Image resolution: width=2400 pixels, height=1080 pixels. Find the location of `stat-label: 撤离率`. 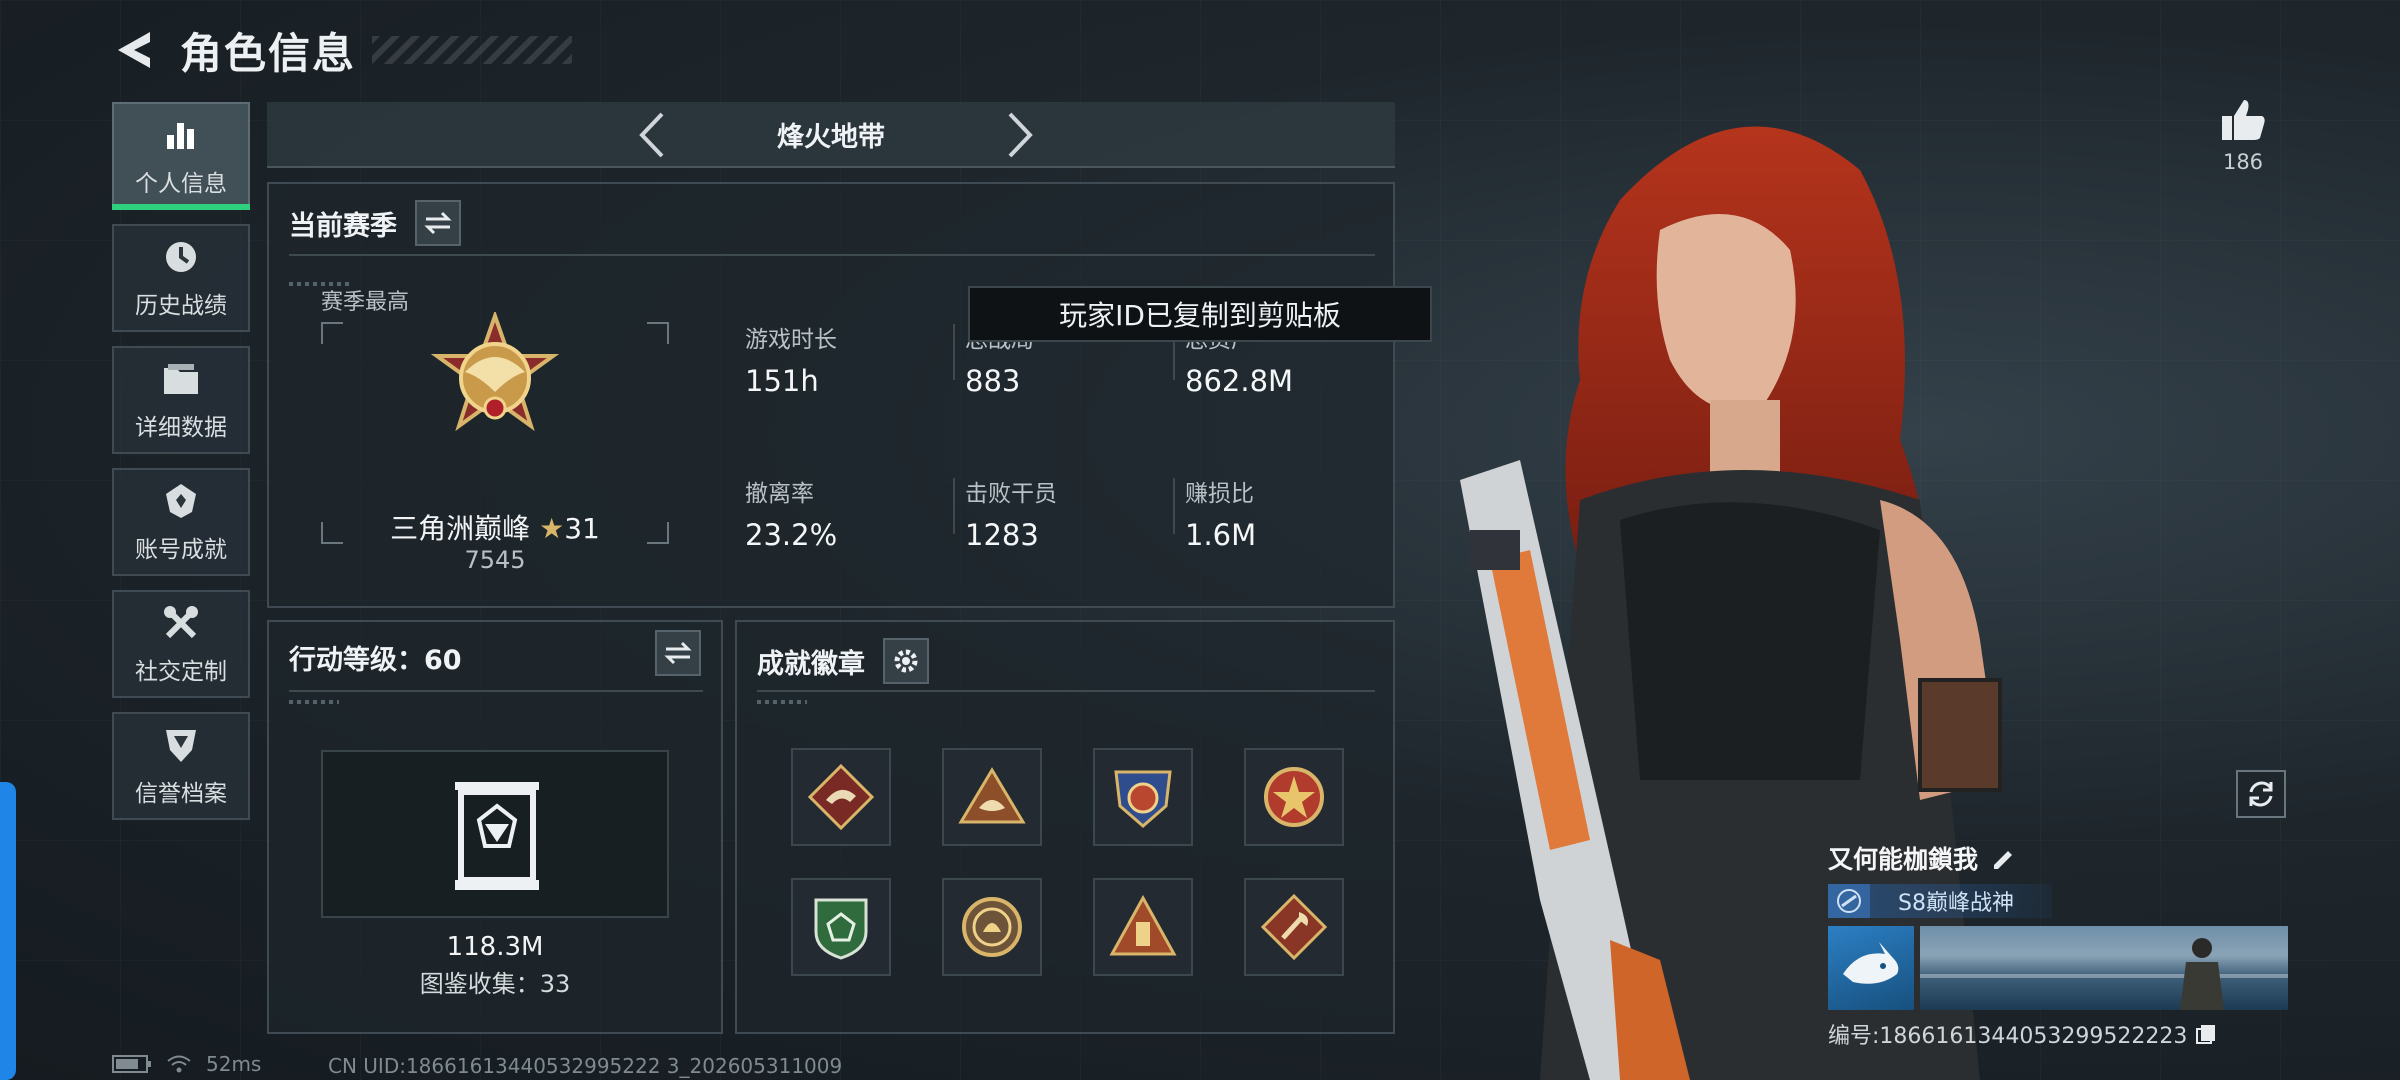

stat-label: 撤离率 is located at coordinates (779, 494).